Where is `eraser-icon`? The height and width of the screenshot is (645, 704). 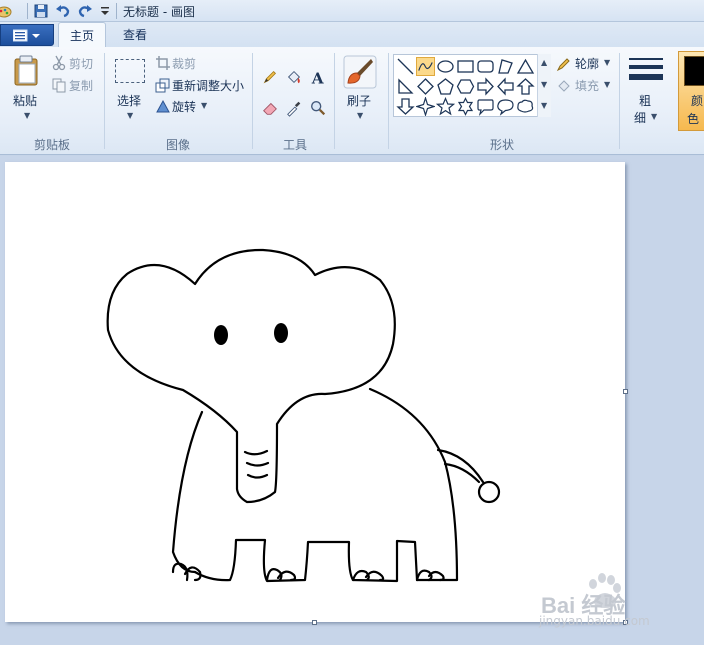 eraser-icon is located at coordinates (270, 108).